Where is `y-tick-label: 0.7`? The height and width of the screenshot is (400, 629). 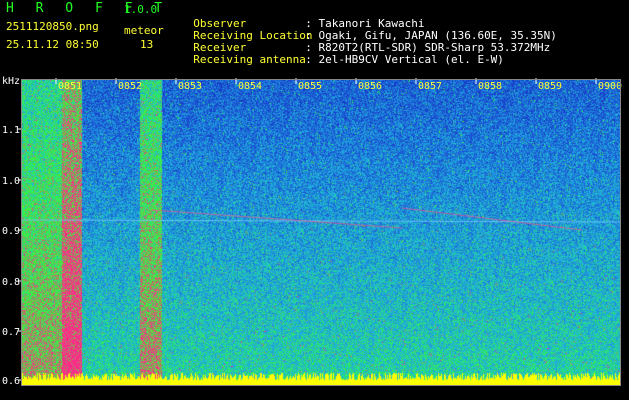
y-tick-label: 0.7 is located at coordinates (11, 332).